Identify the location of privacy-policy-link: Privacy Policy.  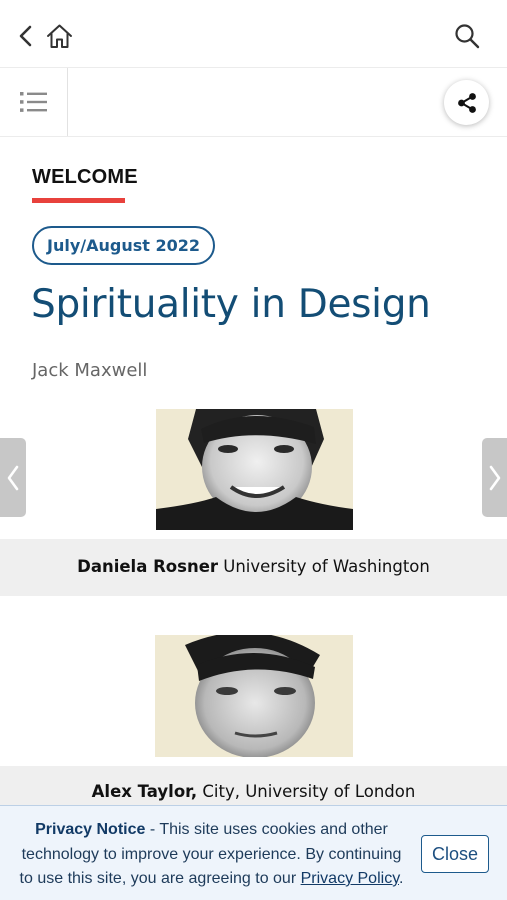
(350, 878).